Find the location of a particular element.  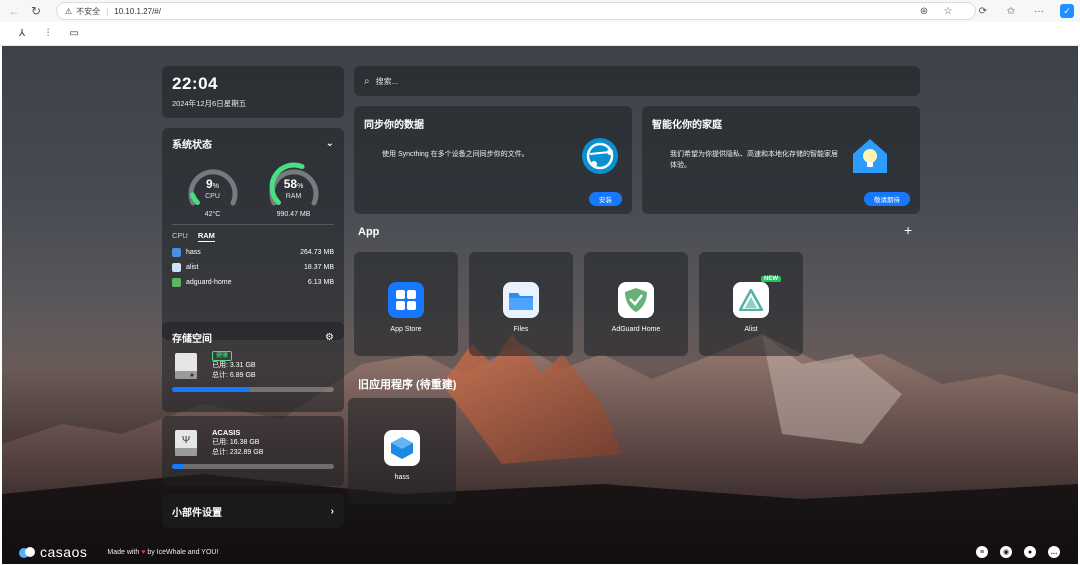

extension-icon: ✓ is located at coordinates (1067, 11).